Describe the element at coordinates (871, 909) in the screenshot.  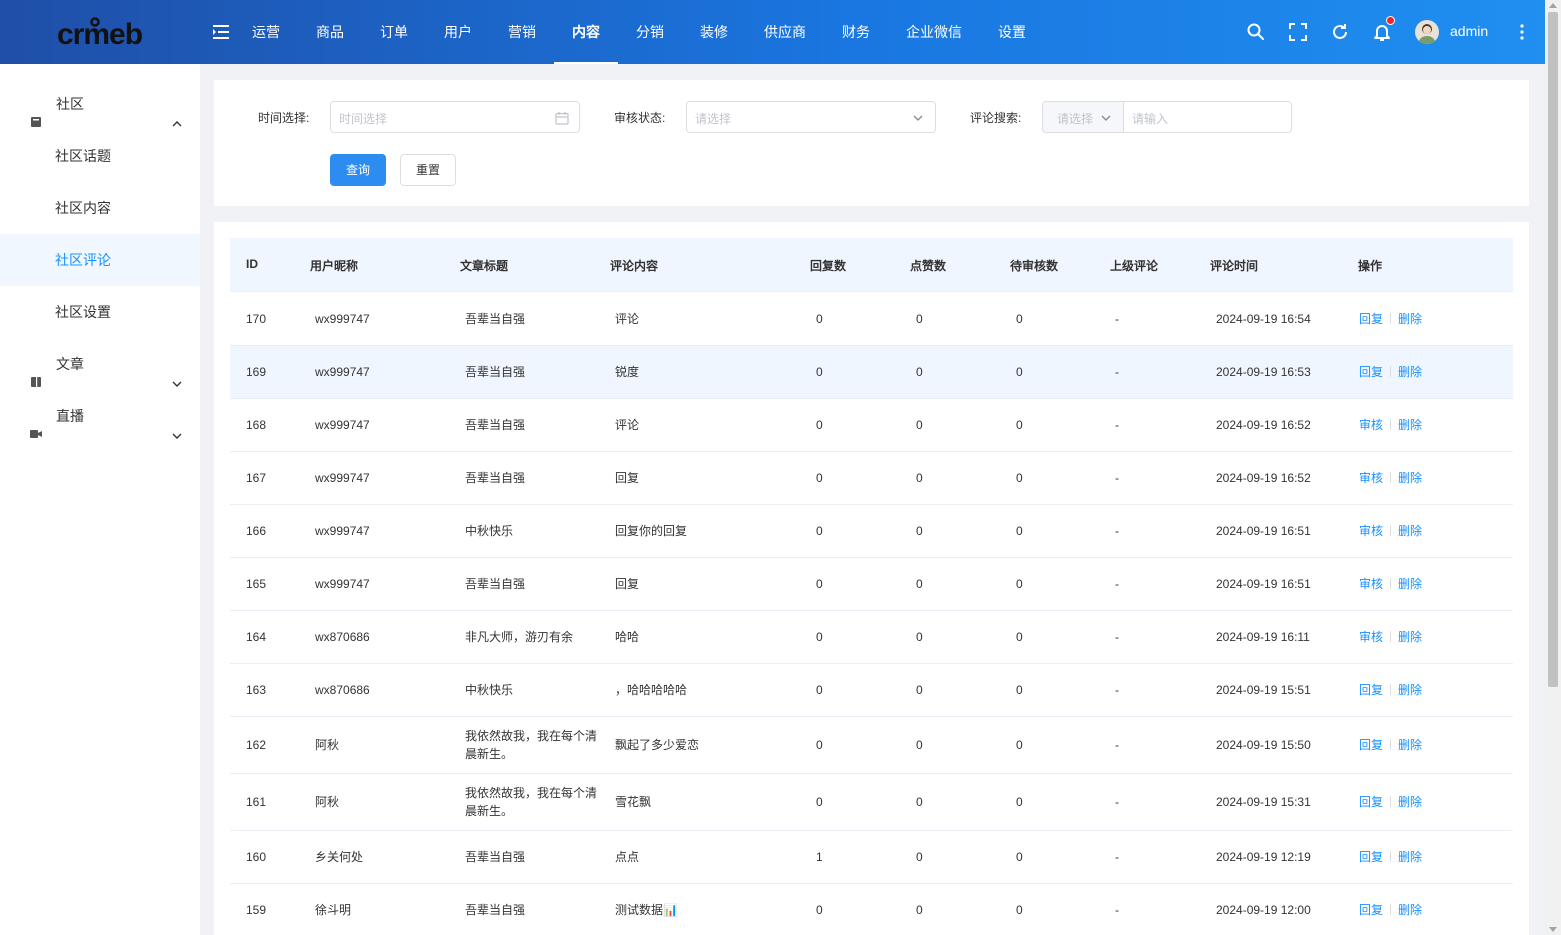
I see `table-row: 159 徐斗明 吾辈当自强 测试数据📊 0 0 0 - 2024-09-19 12:00 回复 删除` at that location.